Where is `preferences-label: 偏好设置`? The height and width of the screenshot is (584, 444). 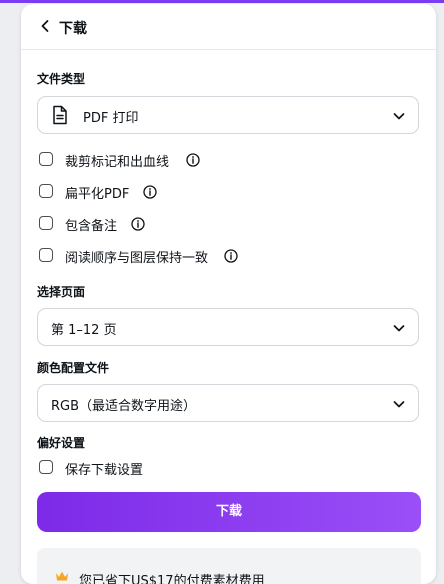 preferences-label: 偏好设置 is located at coordinates (61, 443).